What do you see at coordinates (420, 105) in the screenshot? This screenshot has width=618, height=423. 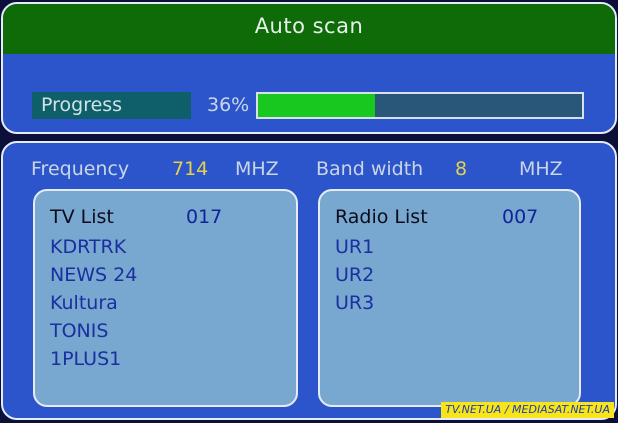 I see `progress-bar` at bounding box center [420, 105].